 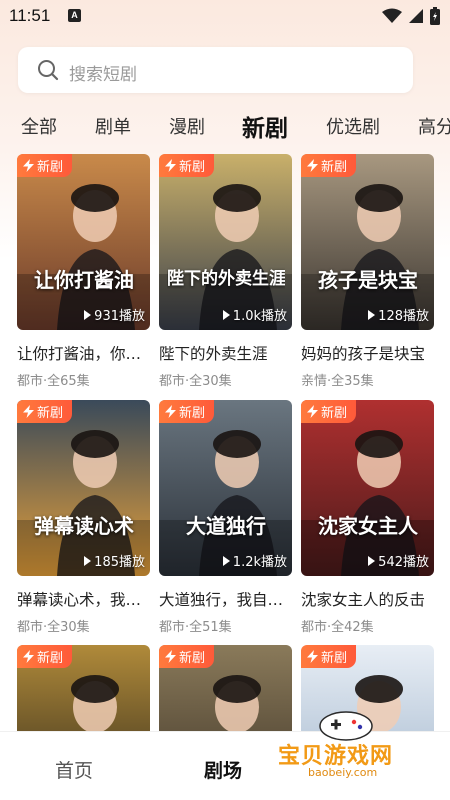 What do you see at coordinates (435, 16) in the screenshot?
I see `battery-icon` at bounding box center [435, 16].